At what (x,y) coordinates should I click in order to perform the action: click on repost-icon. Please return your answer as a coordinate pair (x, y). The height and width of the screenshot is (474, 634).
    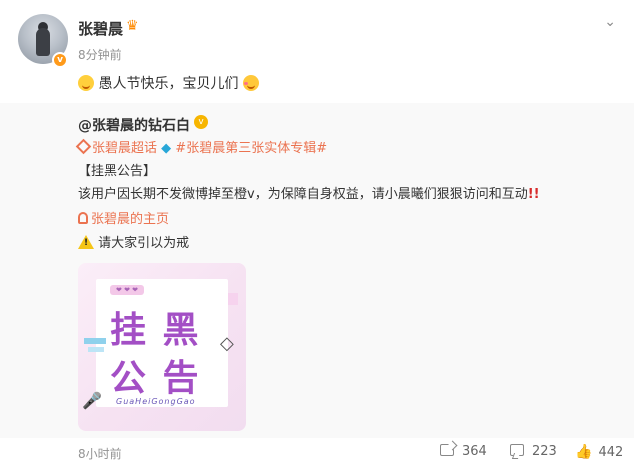
    Looking at the image, I should click on (447, 450).